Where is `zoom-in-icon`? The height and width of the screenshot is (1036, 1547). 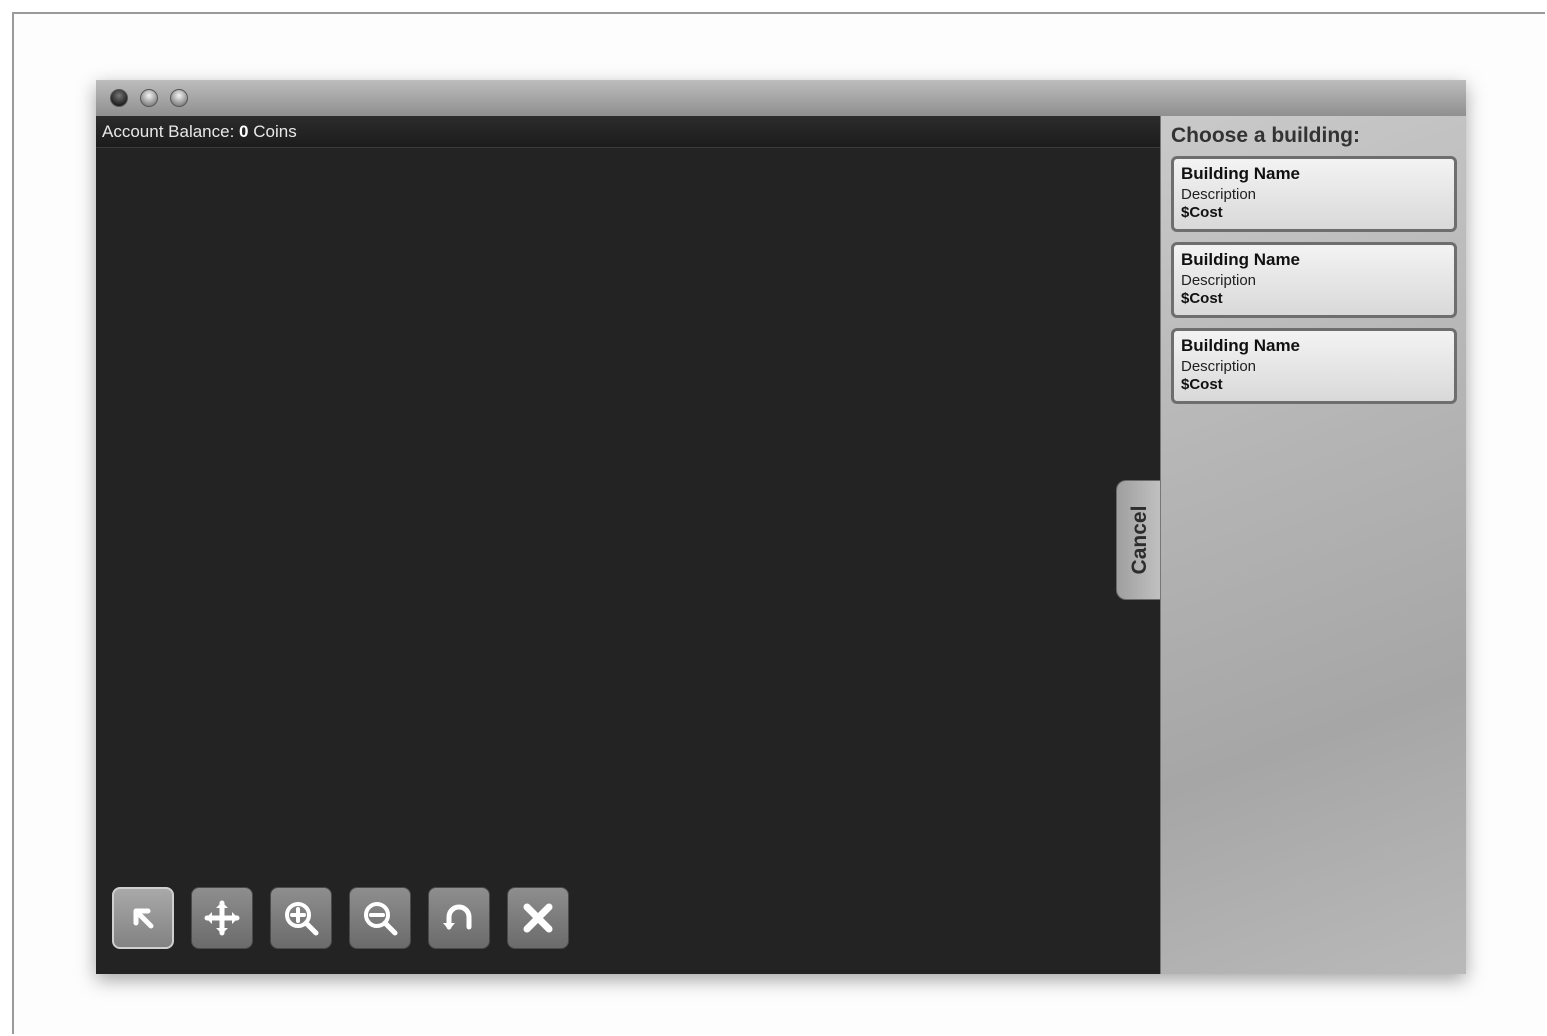
zoom-in-icon is located at coordinates (302, 919).